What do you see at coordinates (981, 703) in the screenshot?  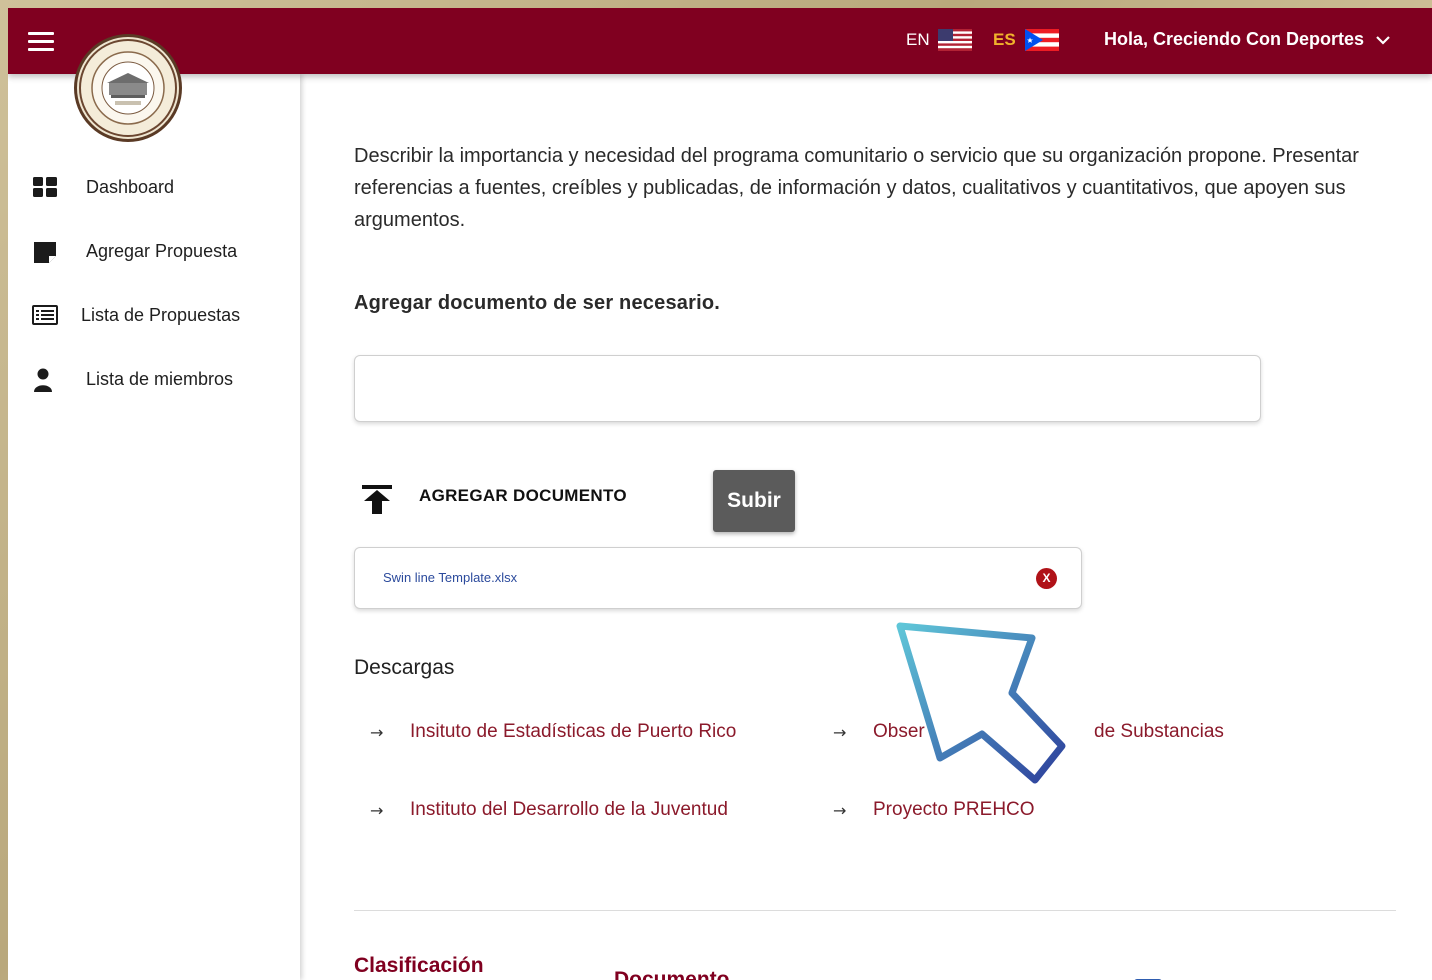 I see `mouse-cursor-overlay-icon` at bounding box center [981, 703].